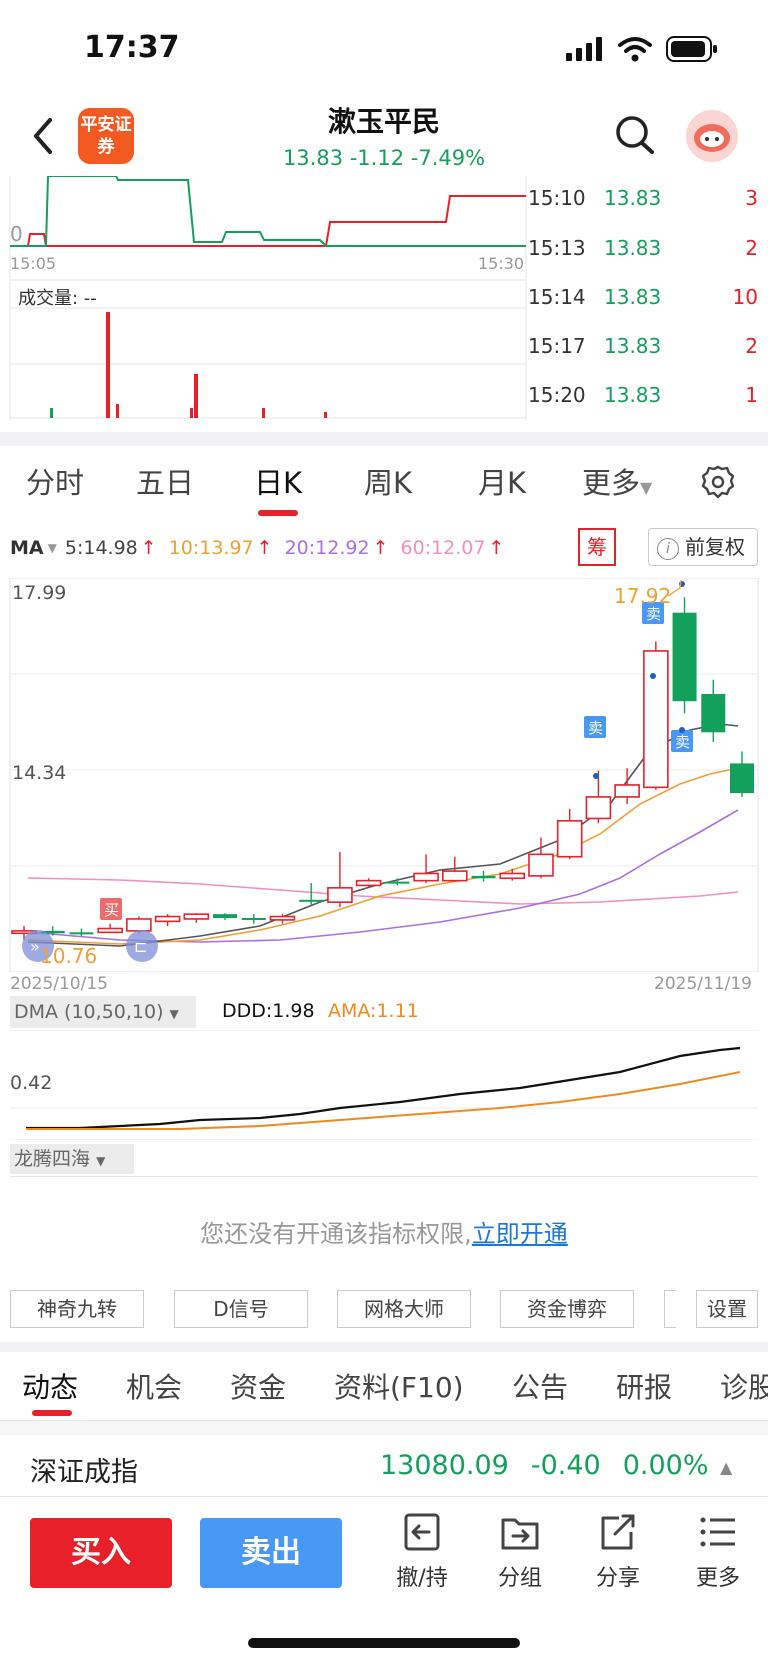 This screenshot has height=1663, width=768. I want to click on ma60-up-arrow-icon: ↑, so click(496, 548).